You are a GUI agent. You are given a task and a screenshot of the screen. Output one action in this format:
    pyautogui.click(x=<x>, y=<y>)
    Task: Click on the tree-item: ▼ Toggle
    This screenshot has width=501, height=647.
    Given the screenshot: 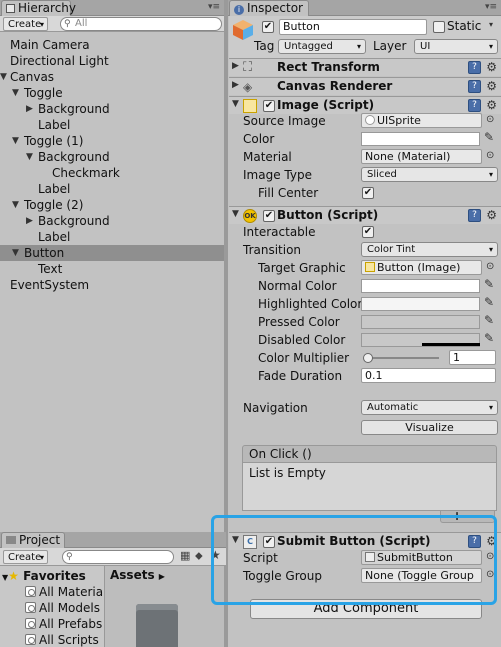 What is the action you would take?
    pyautogui.click(x=112, y=93)
    